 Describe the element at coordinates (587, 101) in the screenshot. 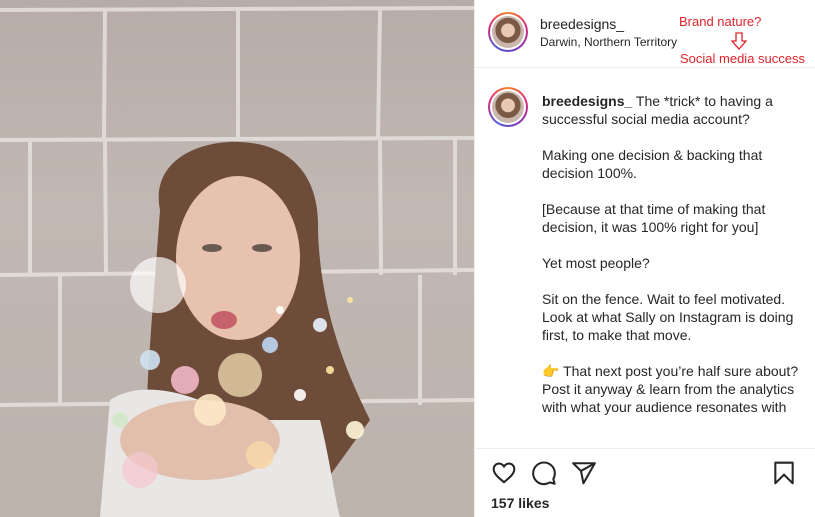

I see `caption-username: breedesigns_` at that location.